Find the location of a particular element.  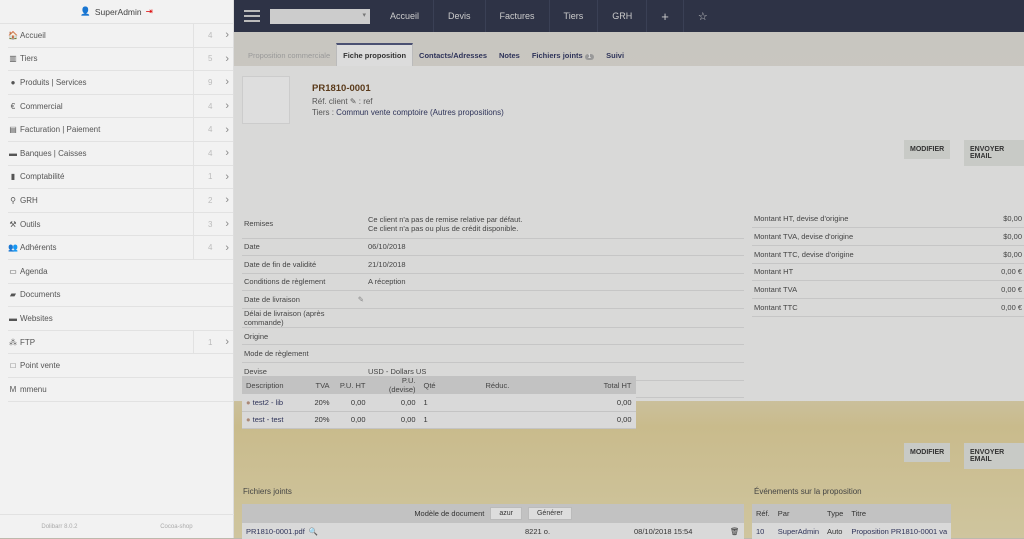

sidebar-item-grh: ⚲ GRH 2 › is located at coordinates (120, 201).